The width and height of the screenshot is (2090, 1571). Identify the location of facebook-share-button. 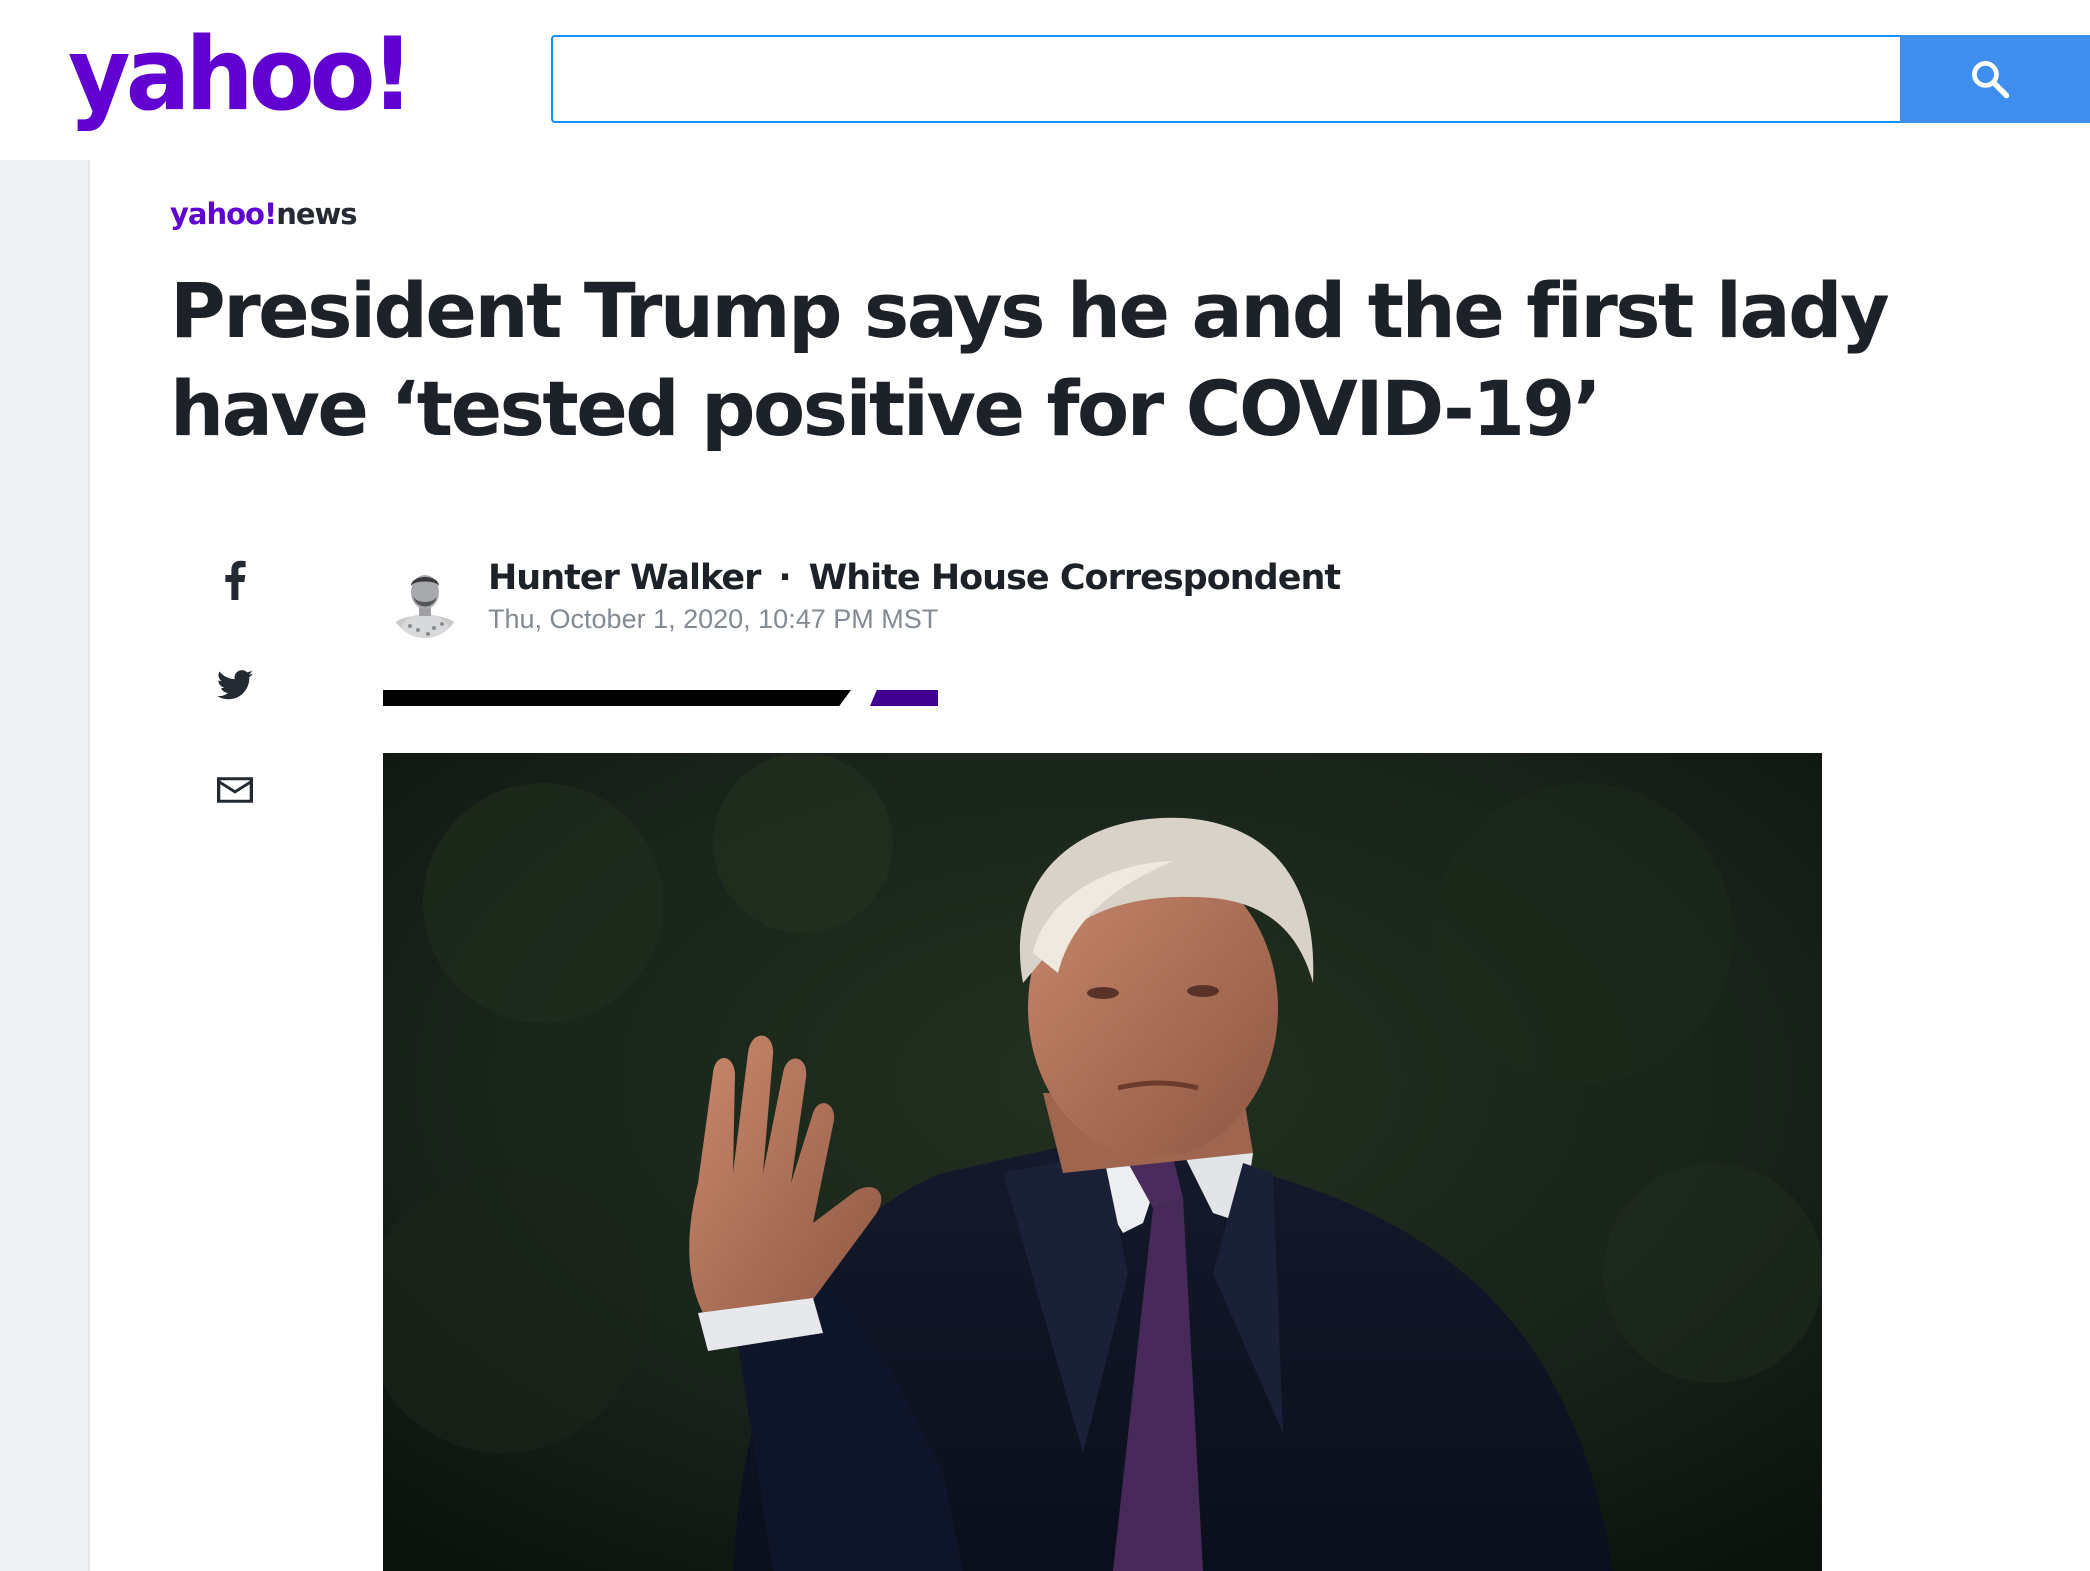
(235, 580).